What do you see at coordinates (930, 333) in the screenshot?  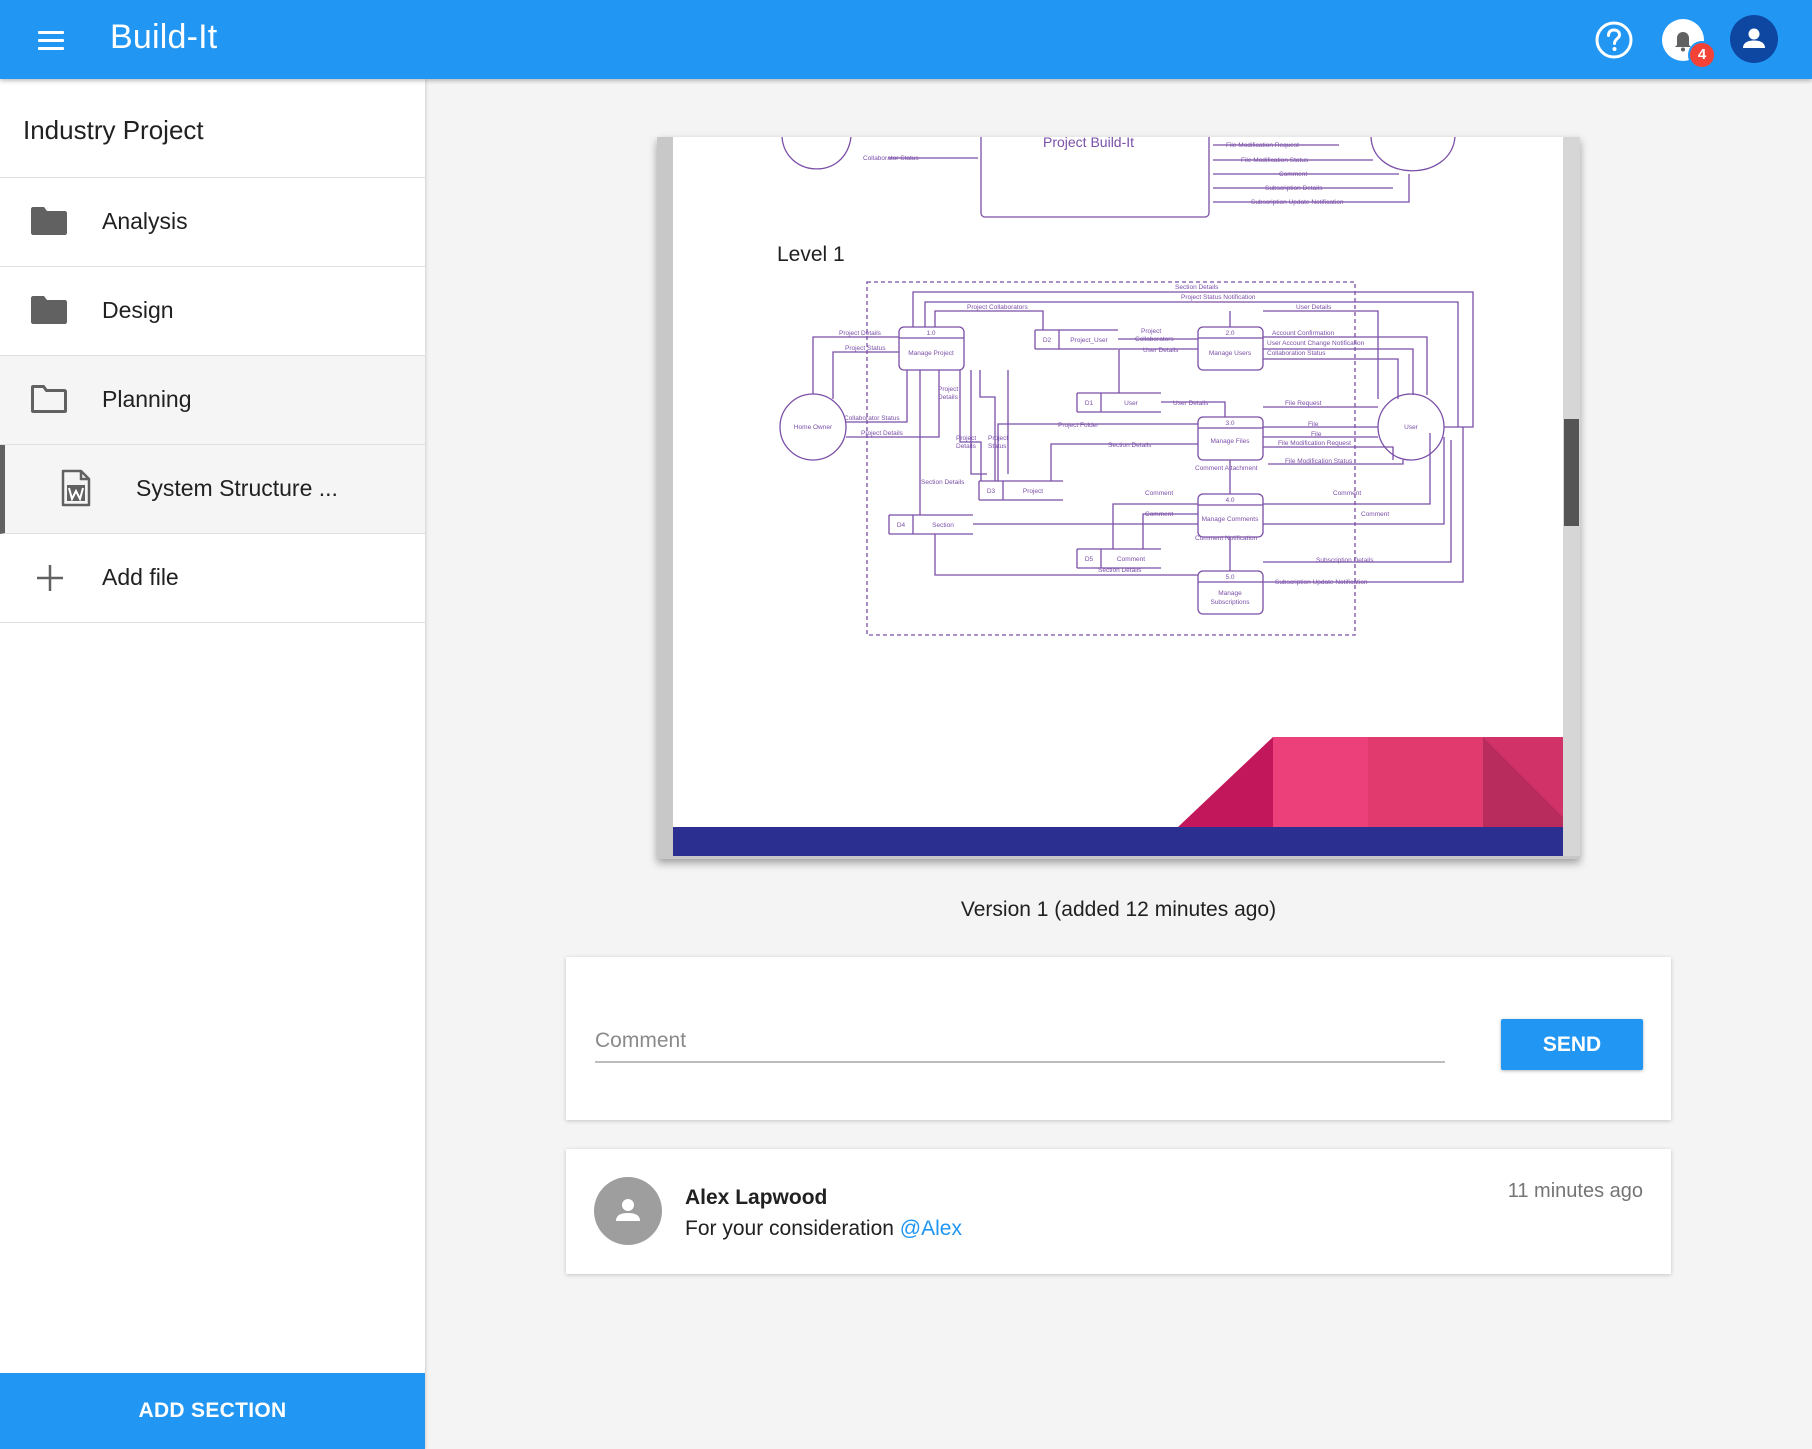 I see `svg-text: 1.0` at bounding box center [930, 333].